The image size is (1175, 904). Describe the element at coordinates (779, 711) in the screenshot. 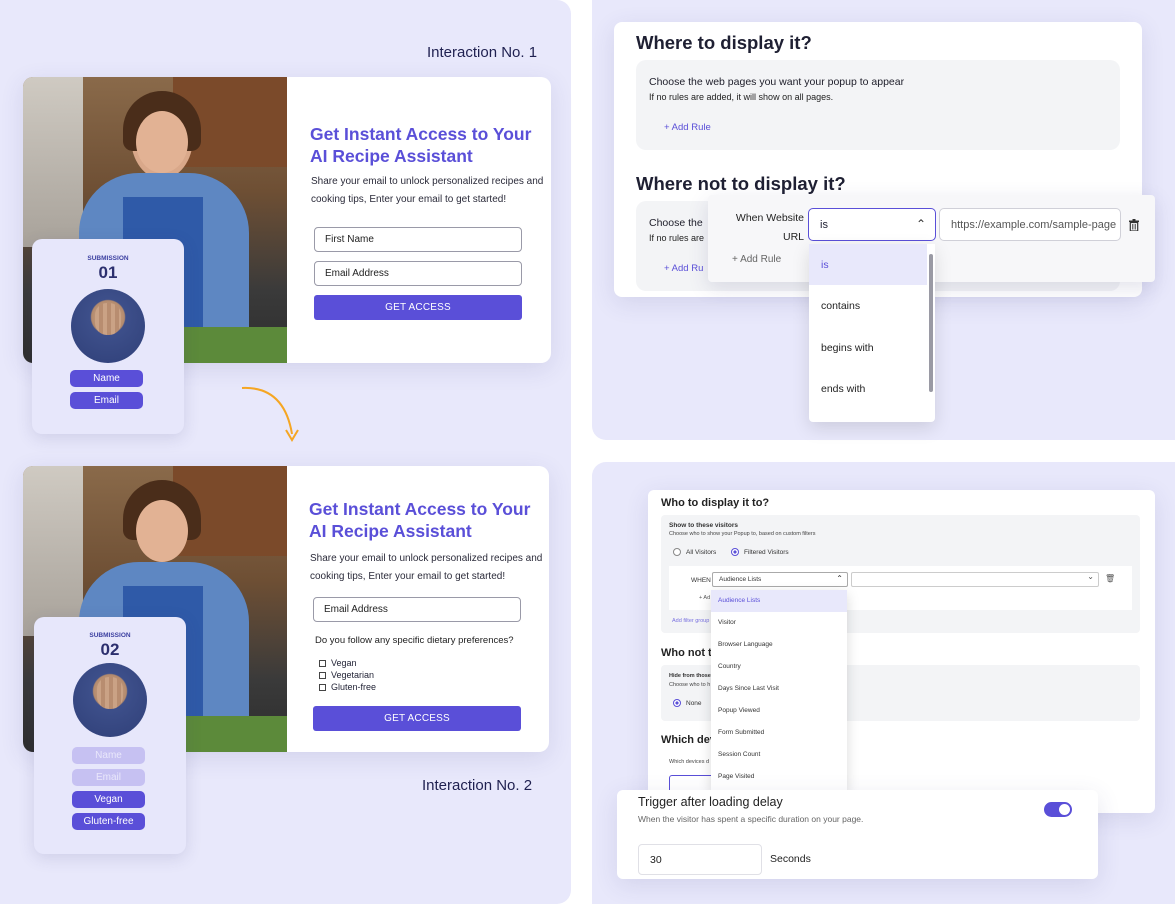

I see `dropdown-option: Popup Viewed` at that location.